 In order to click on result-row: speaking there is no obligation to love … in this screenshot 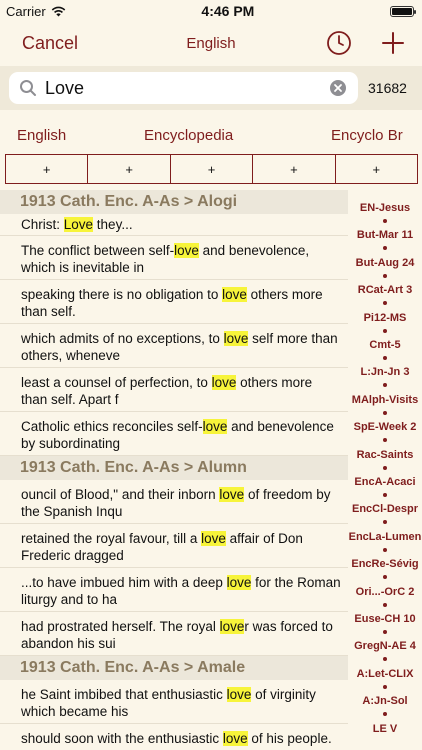, I will do `click(174, 302)`.